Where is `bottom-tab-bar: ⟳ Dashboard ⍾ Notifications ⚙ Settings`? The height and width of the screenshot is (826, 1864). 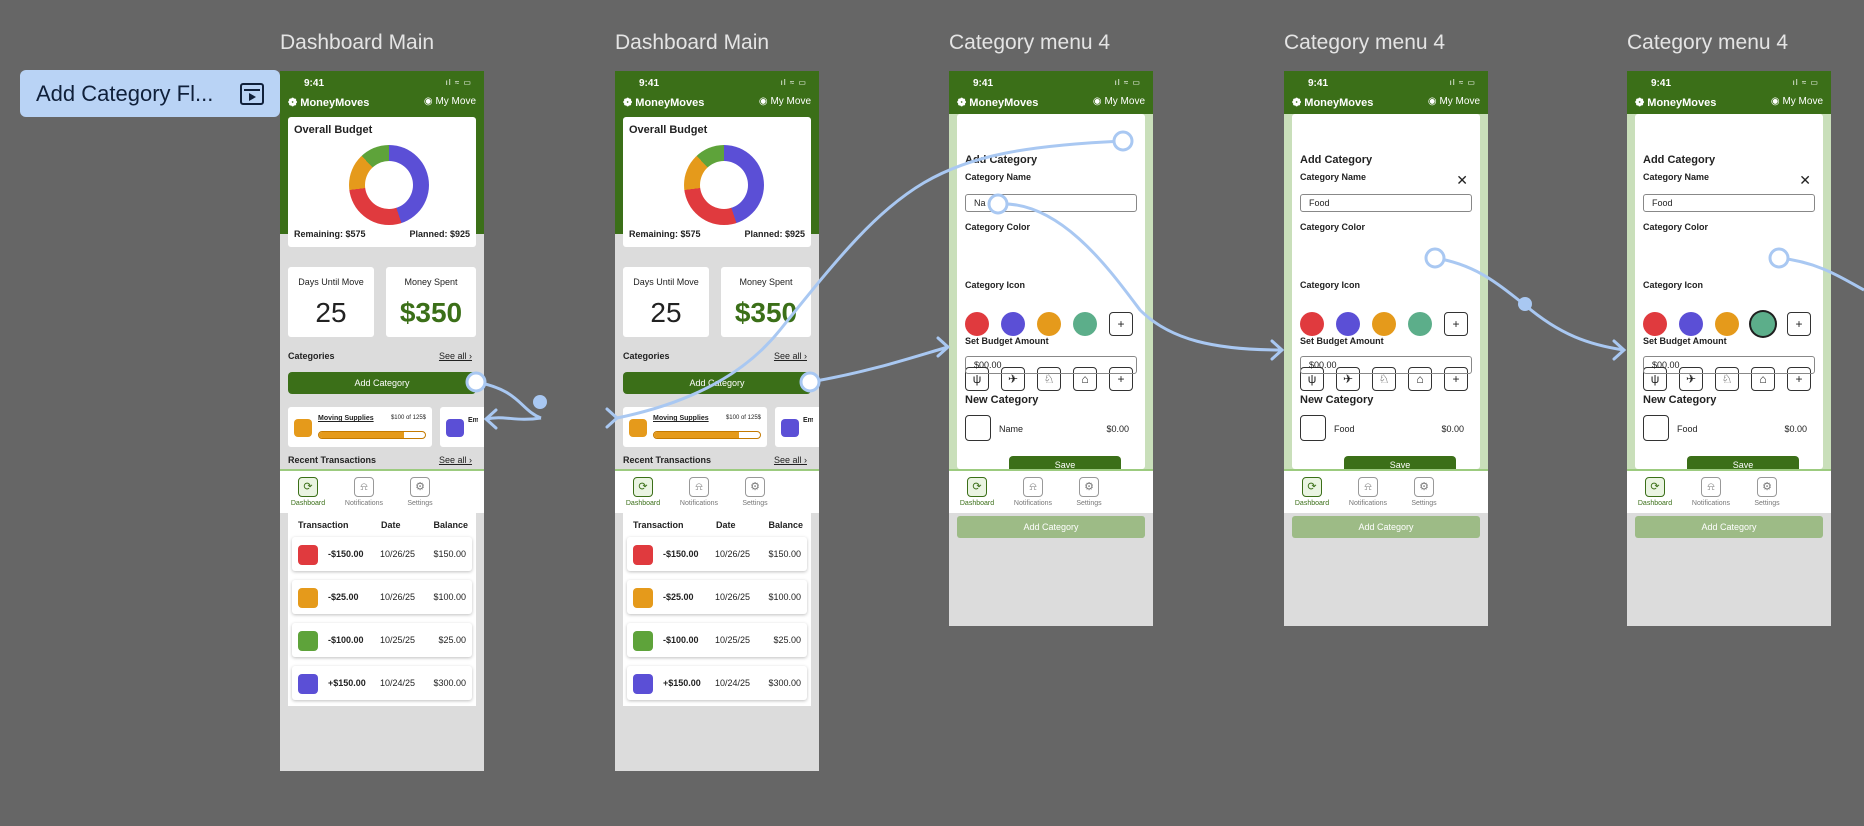 bottom-tab-bar: ⟳ Dashboard ⍾ Notifications ⚙ Settings is located at coordinates (1051, 491).